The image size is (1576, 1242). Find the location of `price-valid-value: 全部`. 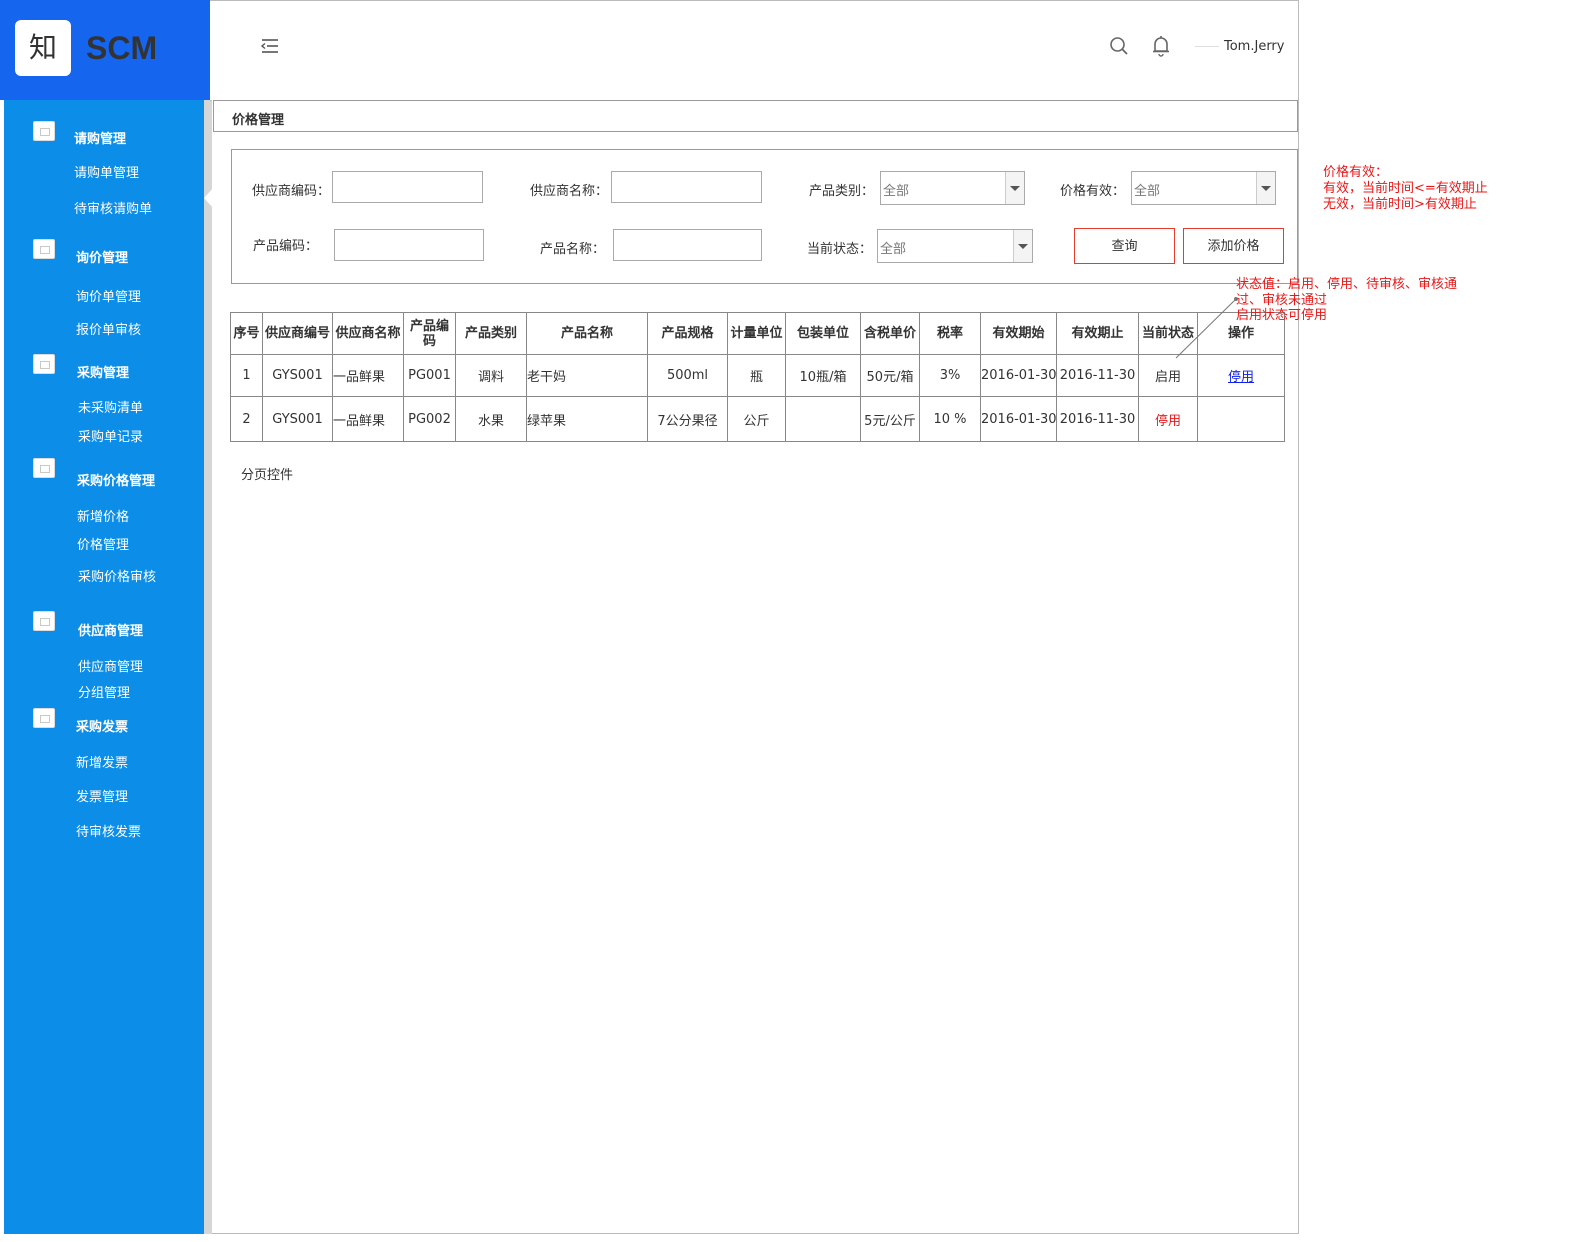

price-valid-value: 全部 is located at coordinates (1147, 191).